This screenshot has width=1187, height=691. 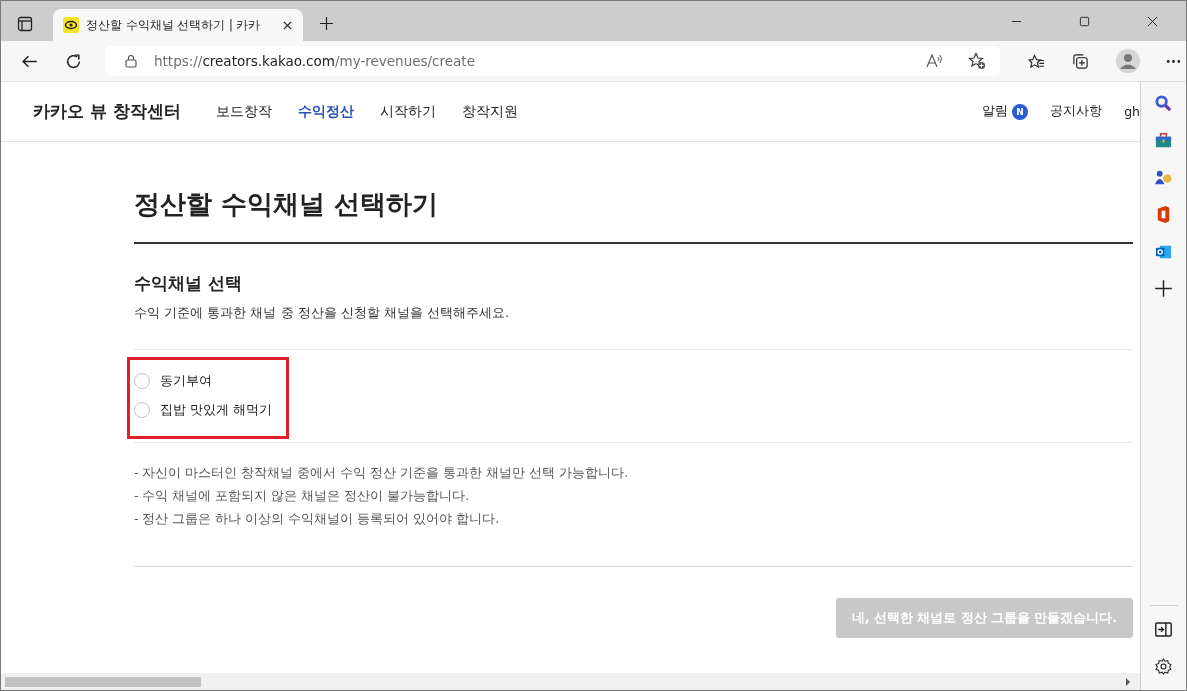 I want to click on add-icon, so click(x=1163, y=288).